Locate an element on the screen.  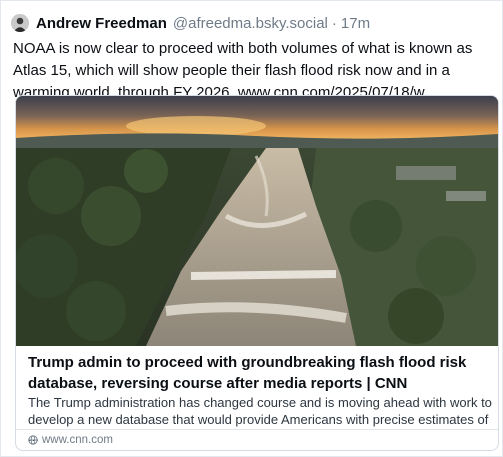
link-card-domain: www.cnn.com is located at coordinates (70, 440).